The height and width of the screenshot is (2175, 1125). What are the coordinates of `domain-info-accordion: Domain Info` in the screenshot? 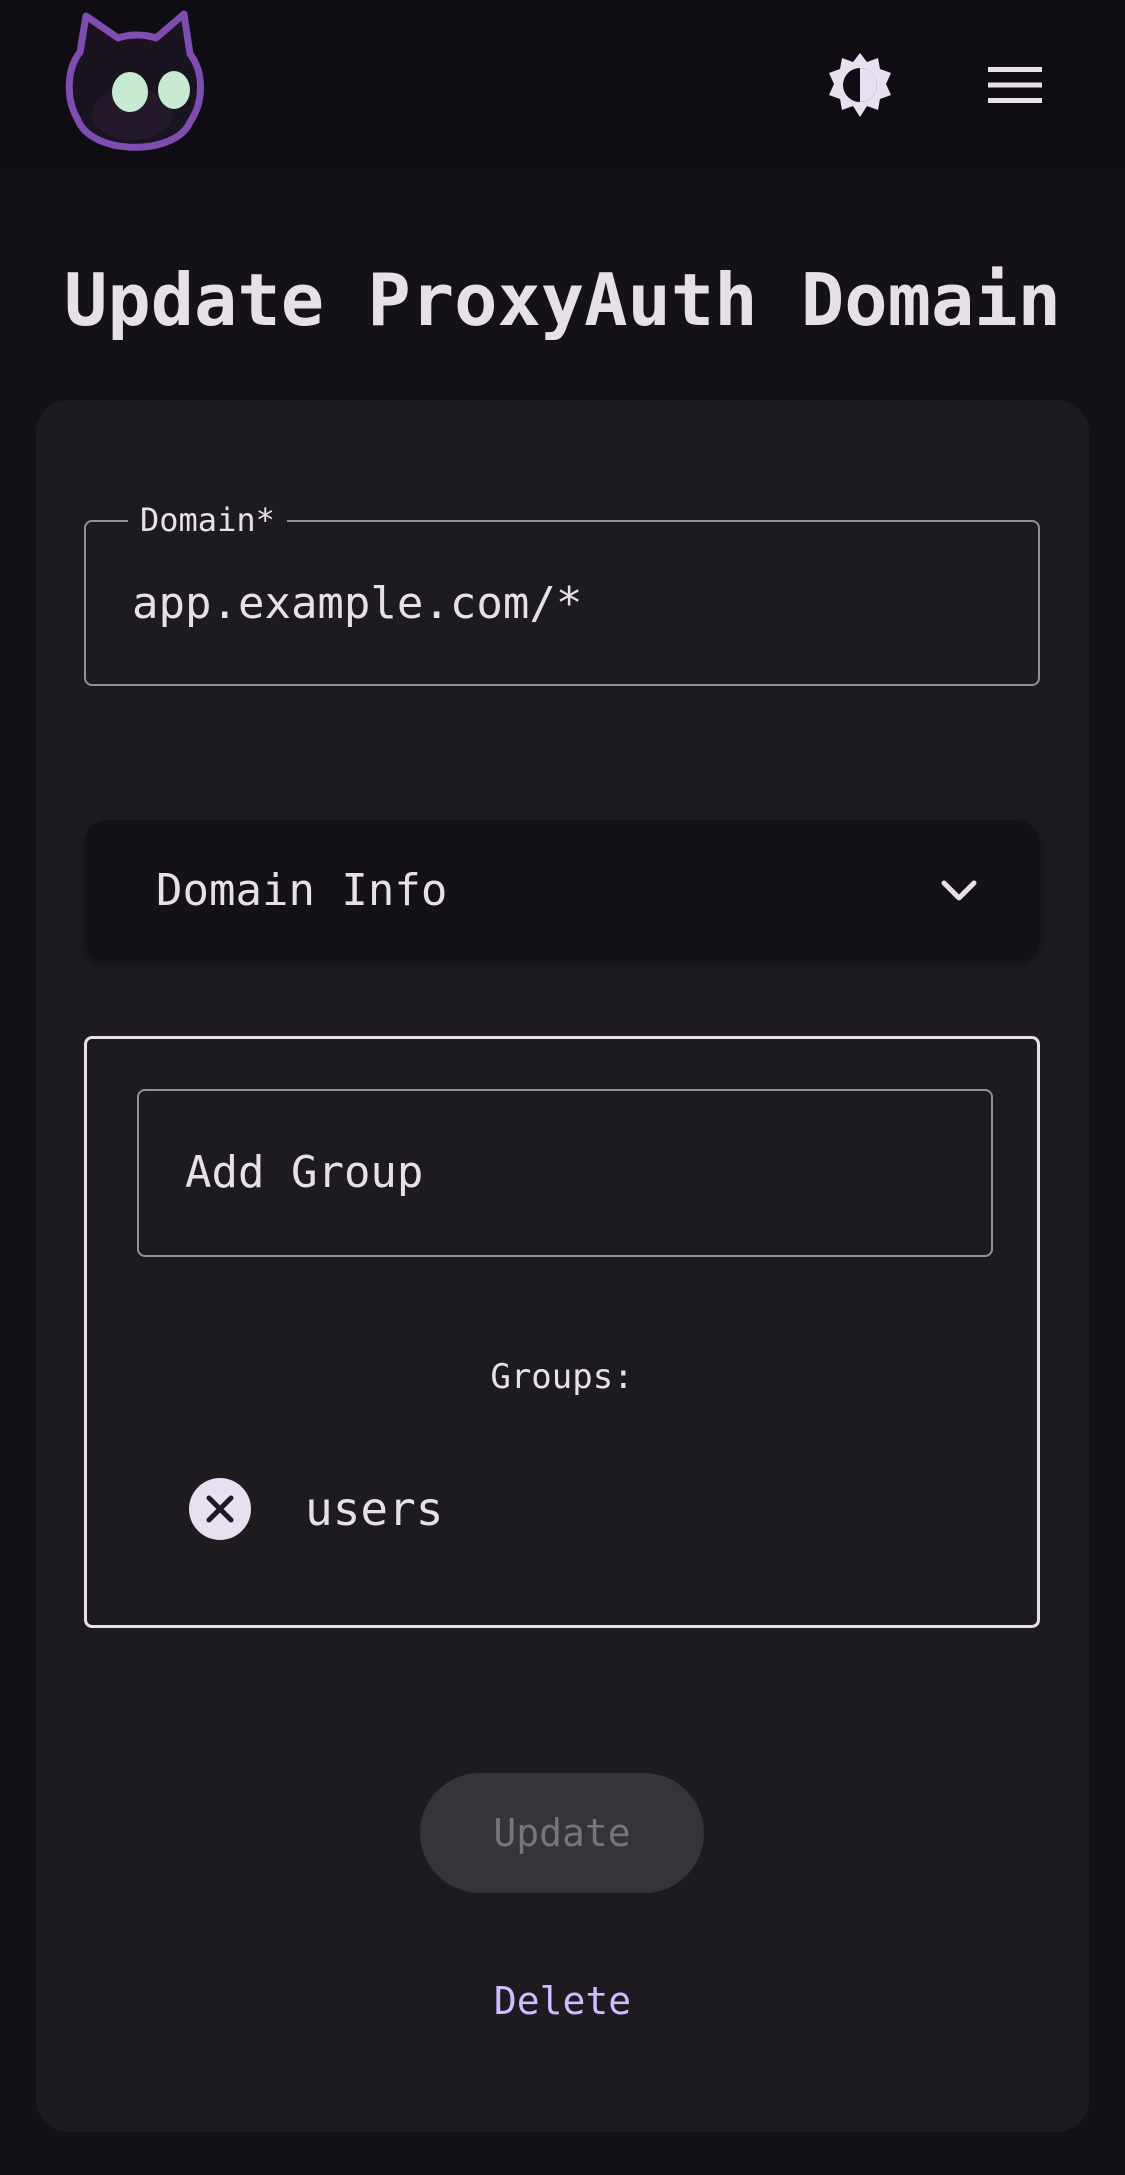 It's located at (562, 891).